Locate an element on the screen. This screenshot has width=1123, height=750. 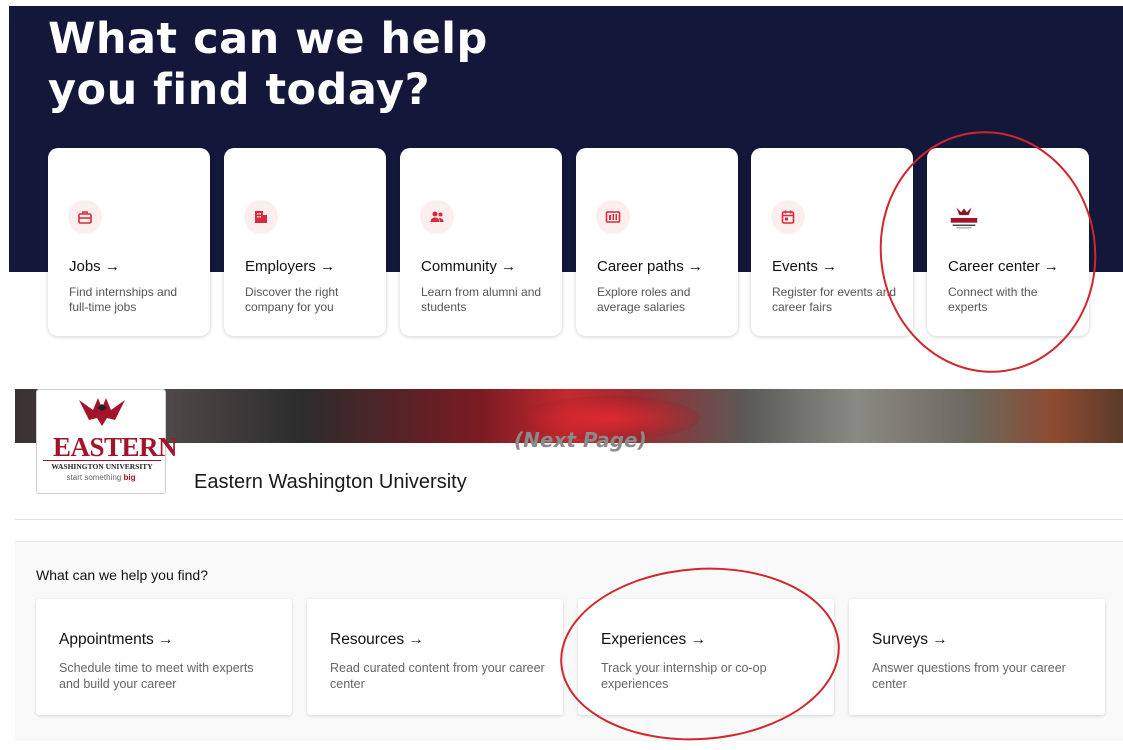
logo-tagline: start something big is located at coordinates (101, 477).